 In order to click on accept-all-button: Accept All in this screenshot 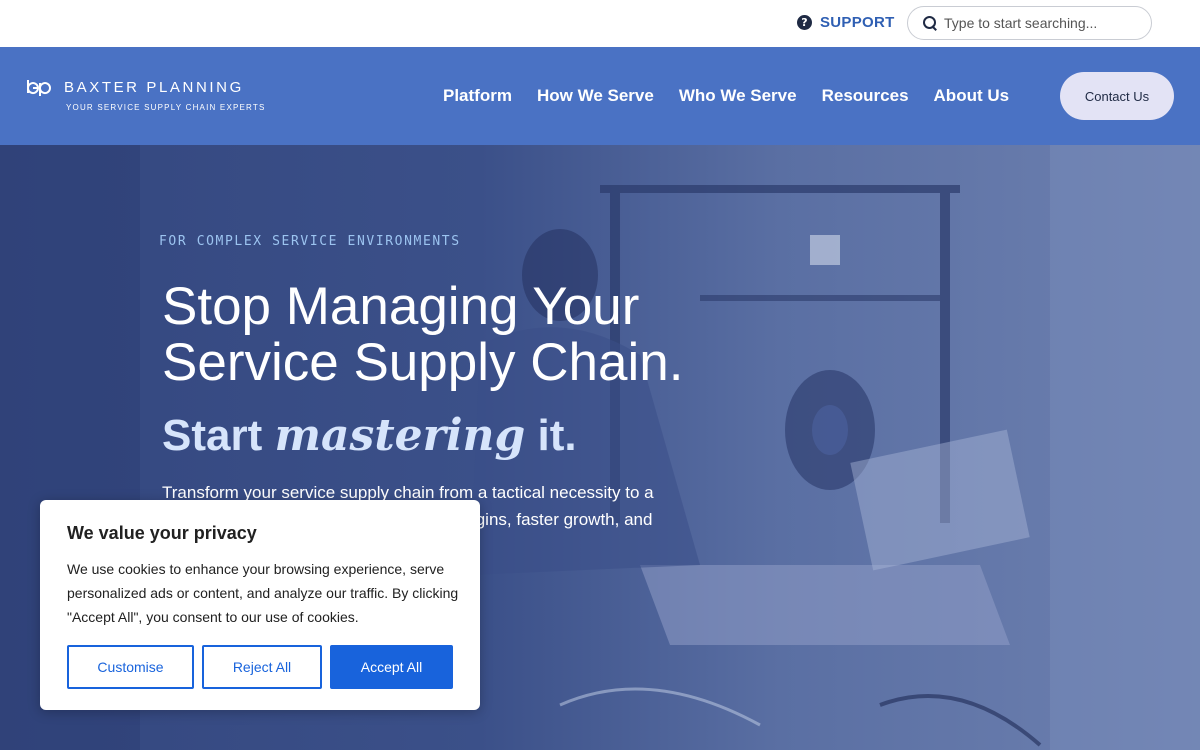, I will do `click(391, 667)`.